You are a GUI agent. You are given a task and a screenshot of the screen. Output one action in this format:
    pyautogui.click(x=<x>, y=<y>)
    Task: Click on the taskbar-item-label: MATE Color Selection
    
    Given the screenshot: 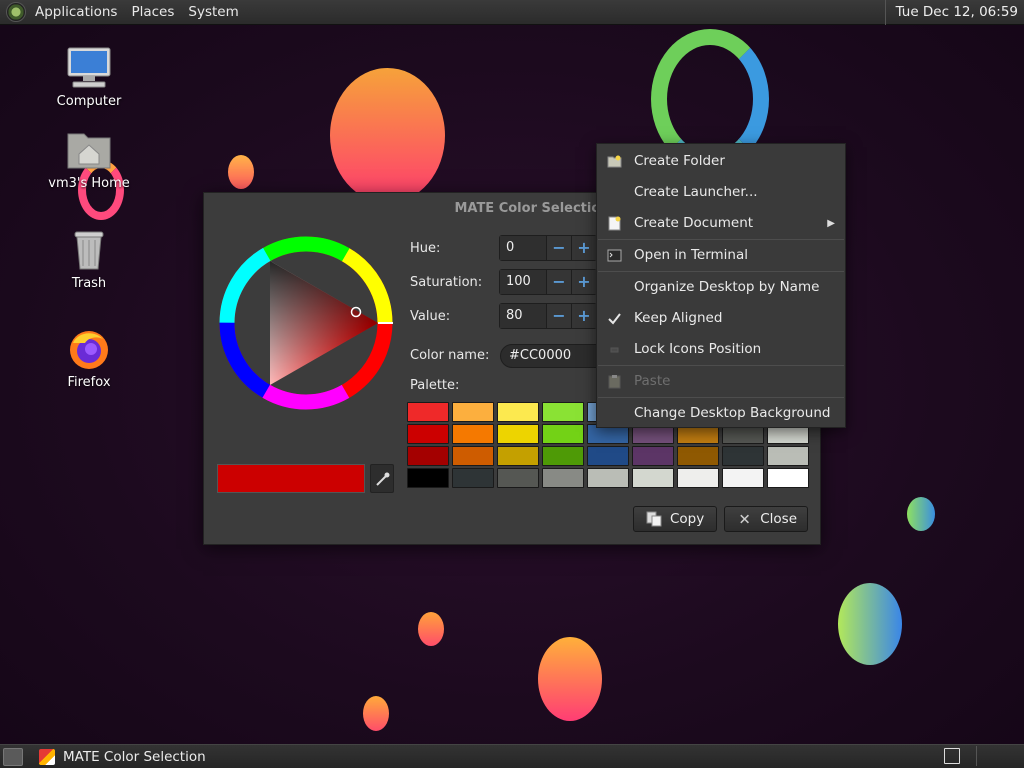 What is the action you would take?
    pyautogui.click(x=134, y=756)
    